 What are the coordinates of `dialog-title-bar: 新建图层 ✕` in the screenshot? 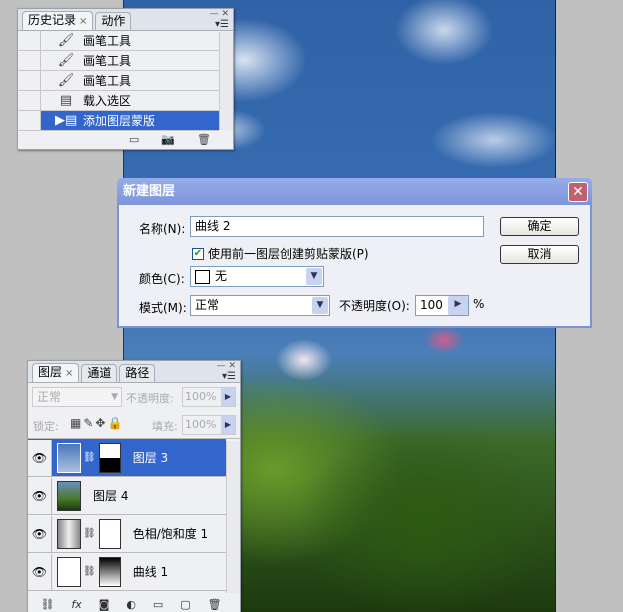 It's located at (354, 191).